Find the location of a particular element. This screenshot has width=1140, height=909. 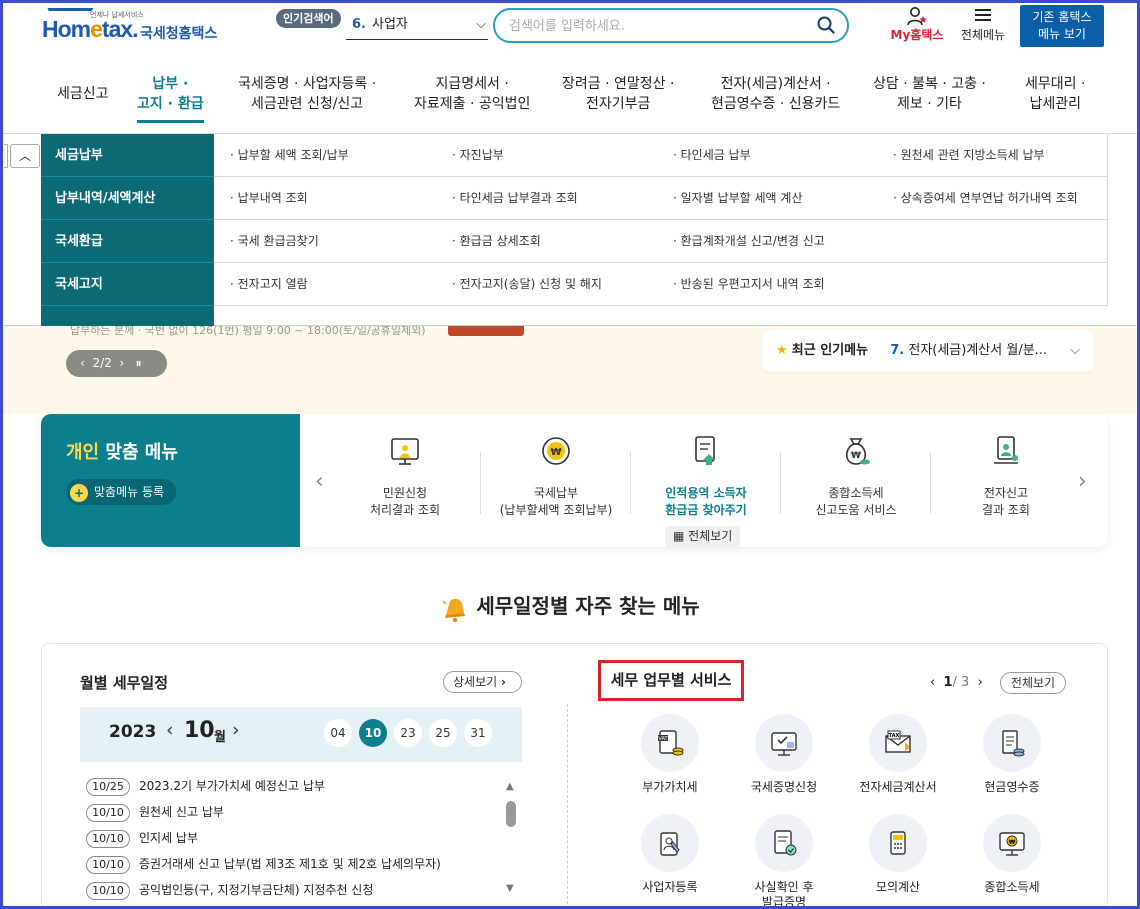

event-scrollbar: ▲ ▼ is located at coordinates (511, 839).